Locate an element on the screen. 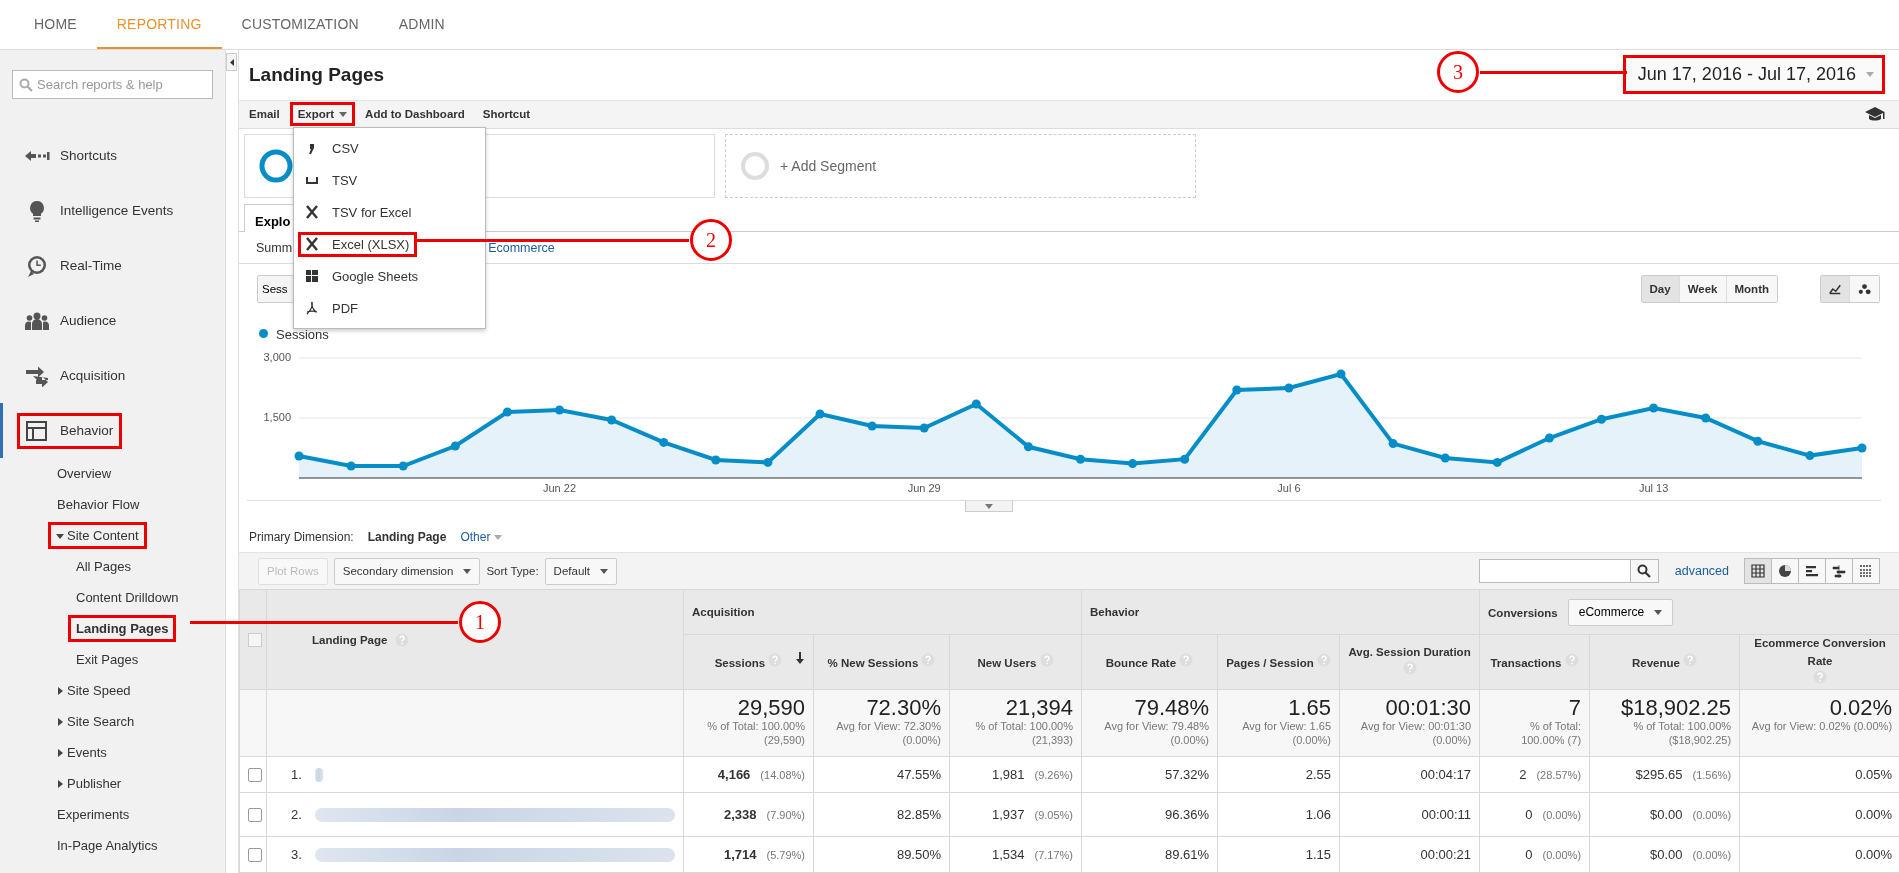  nav-item: Shortcuts is located at coordinates (112, 155).